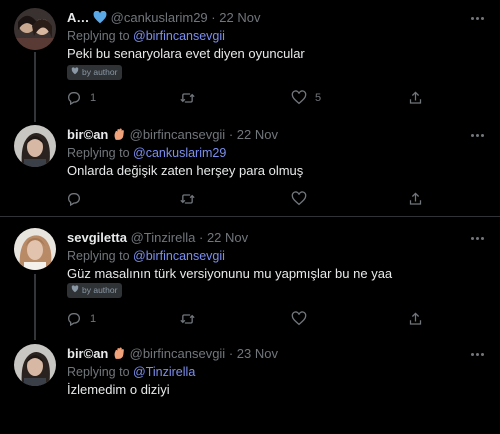 This screenshot has width=500, height=434. Describe the element at coordinates (97, 237) in the screenshot. I see `display-name: sevgiletta` at that location.